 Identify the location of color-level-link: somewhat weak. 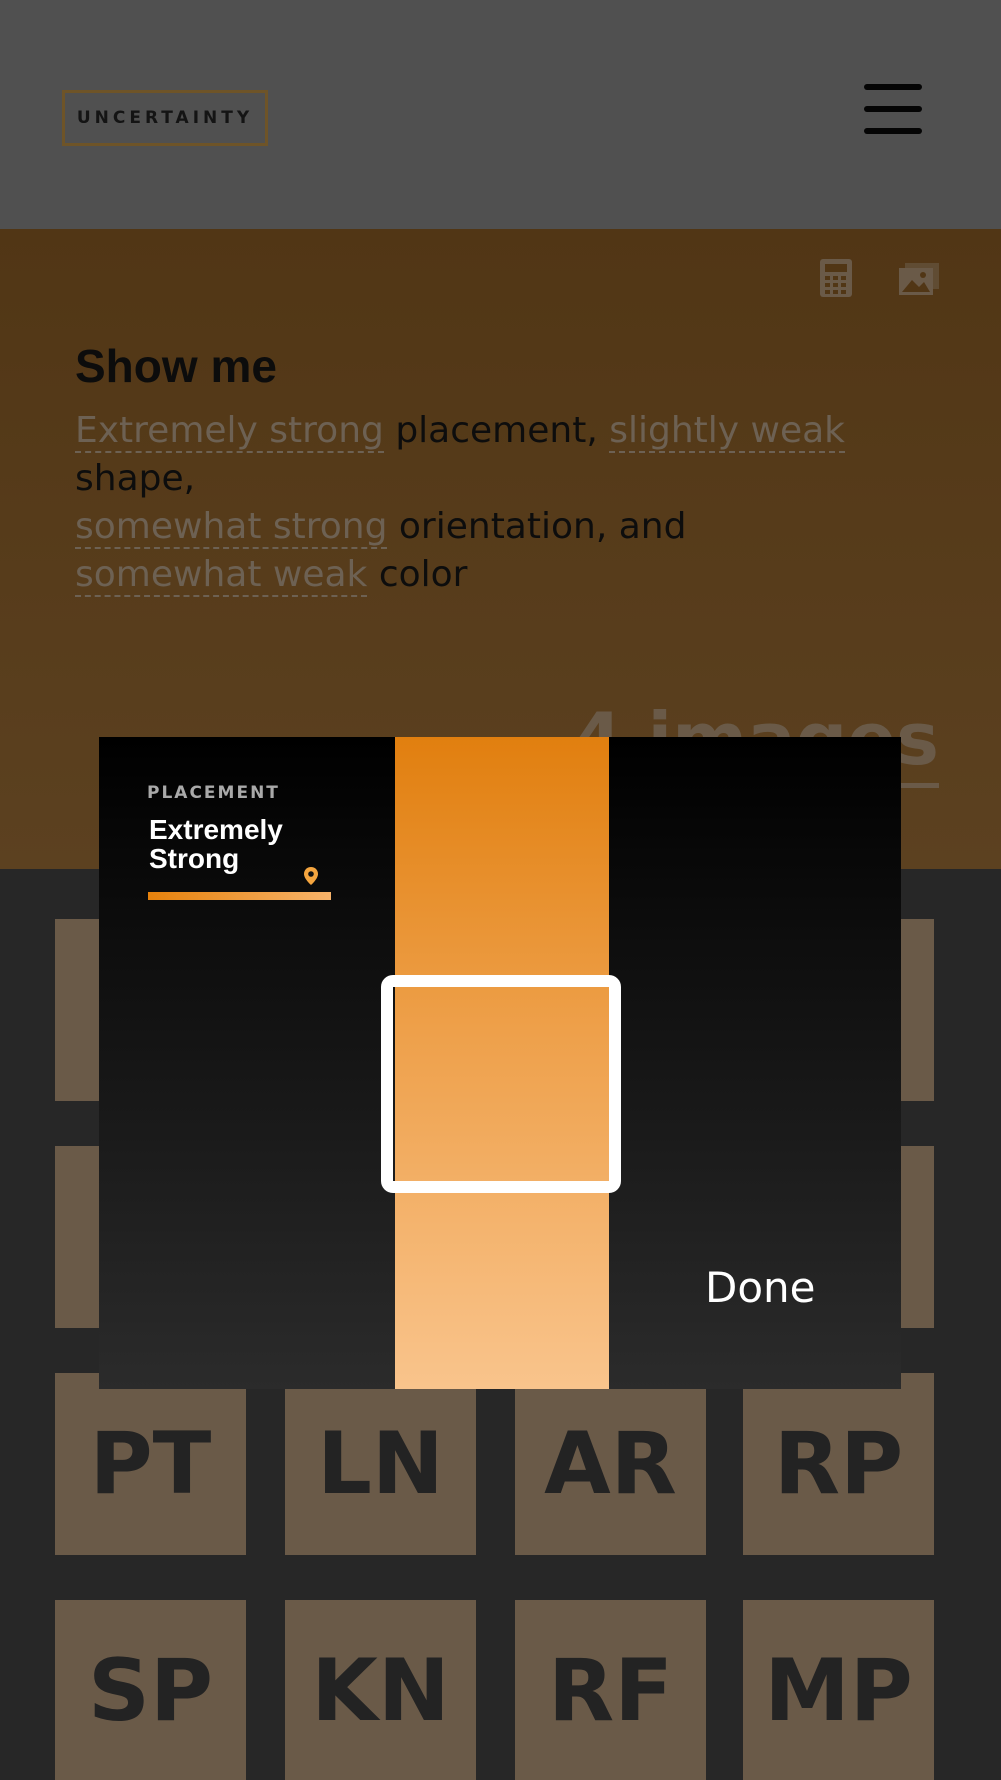
(221, 575).